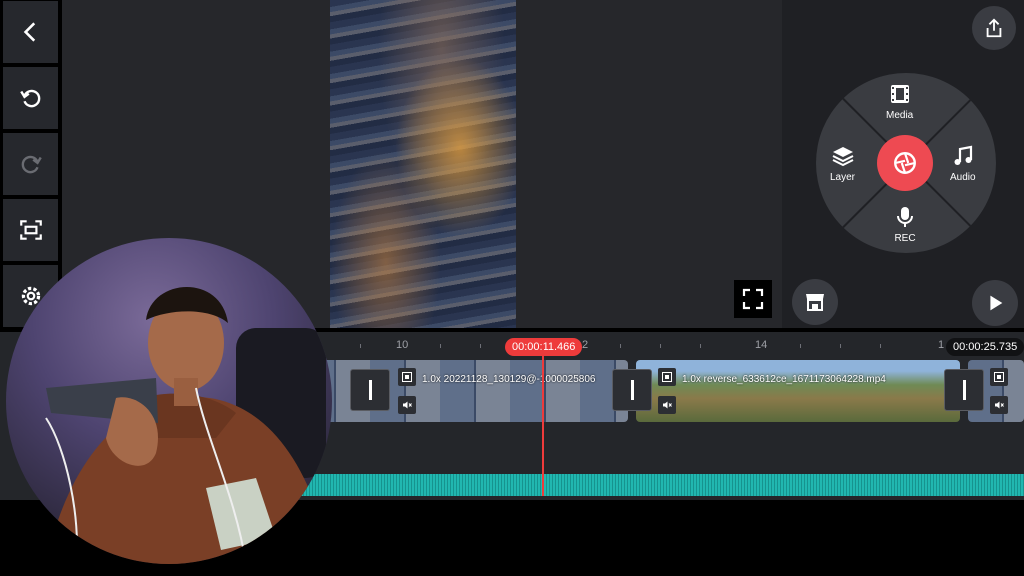  I want to click on layer-label: Layer, so click(843, 177).